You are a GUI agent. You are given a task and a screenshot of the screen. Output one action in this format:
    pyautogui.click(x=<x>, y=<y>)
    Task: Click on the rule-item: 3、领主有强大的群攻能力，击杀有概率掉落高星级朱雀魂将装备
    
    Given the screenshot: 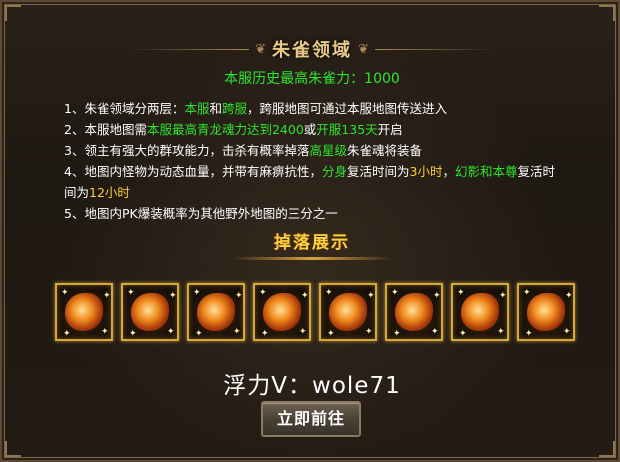 What is the action you would take?
    pyautogui.click(x=314, y=150)
    